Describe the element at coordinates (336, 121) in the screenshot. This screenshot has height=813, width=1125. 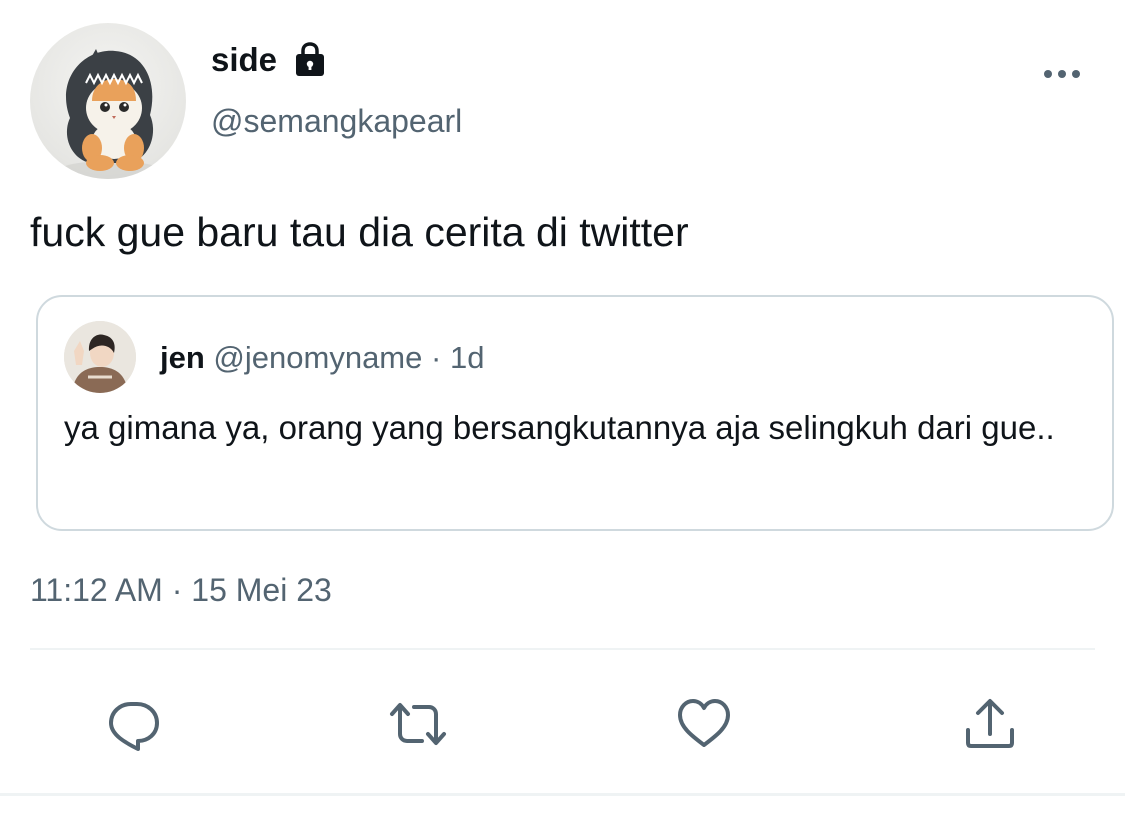
I see `author-handle: @semangkapearl` at that location.